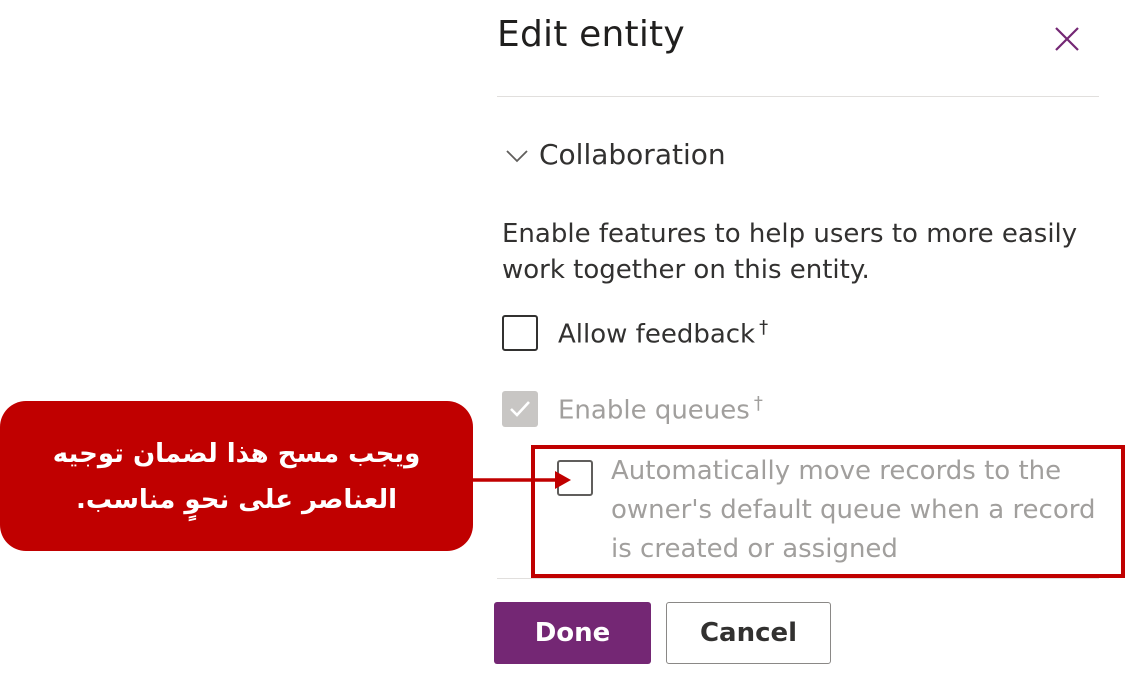 This screenshot has height=685, width=1126. I want to click on checkmark-icon, so click(520, 409).